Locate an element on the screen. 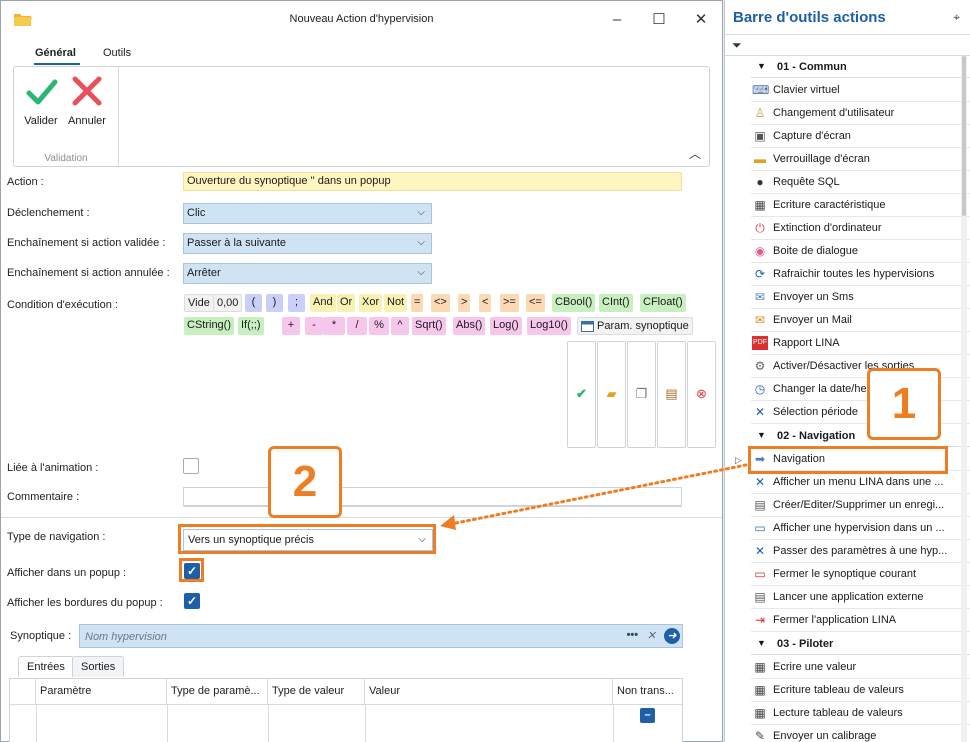 The width and height of the screenshot is (970, 742). ribbon: Valider Annuler Validation ︿ is located at coordinates (361, 116).